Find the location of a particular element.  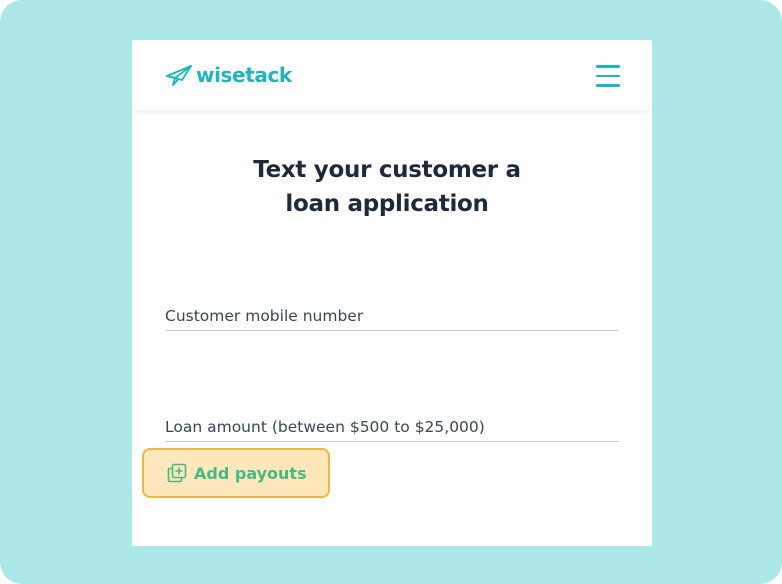

add-payouts-label: Add payouts is located at coordinates (250, 473).